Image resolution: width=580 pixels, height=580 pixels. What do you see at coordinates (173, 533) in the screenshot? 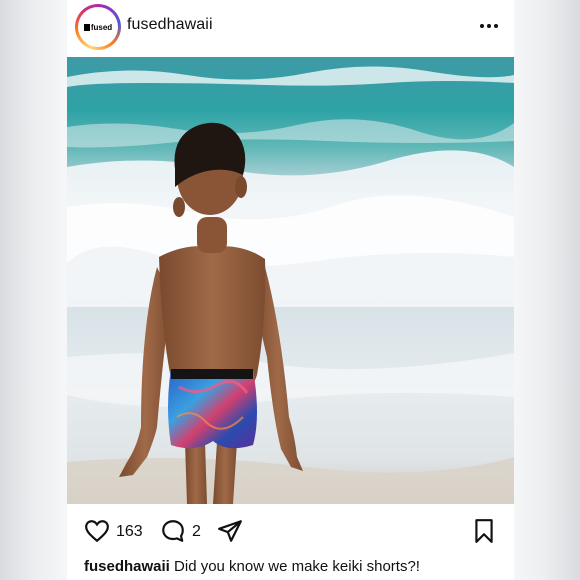
I see `comment-bubble-icon` at bounding box center [173, 533].